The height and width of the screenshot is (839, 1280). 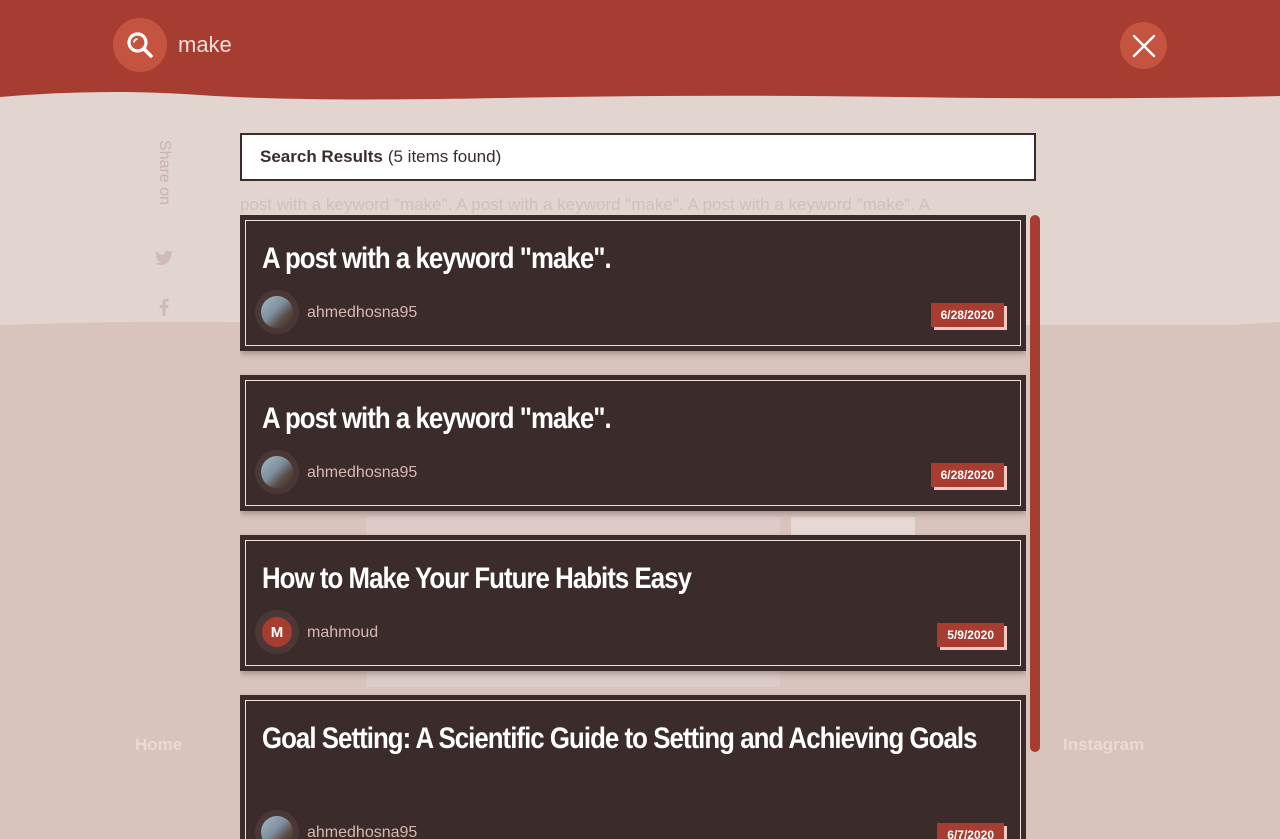 I want to click on date-badge: 5/9/2020, so click(x=970, y=635).